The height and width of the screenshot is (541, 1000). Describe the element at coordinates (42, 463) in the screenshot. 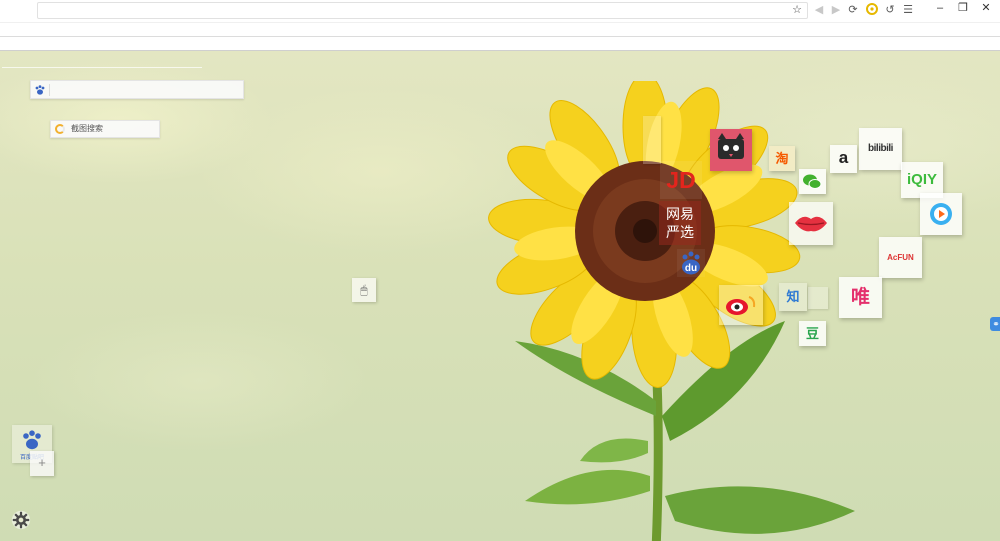

I see `add-shortcut-button: +` at that location.